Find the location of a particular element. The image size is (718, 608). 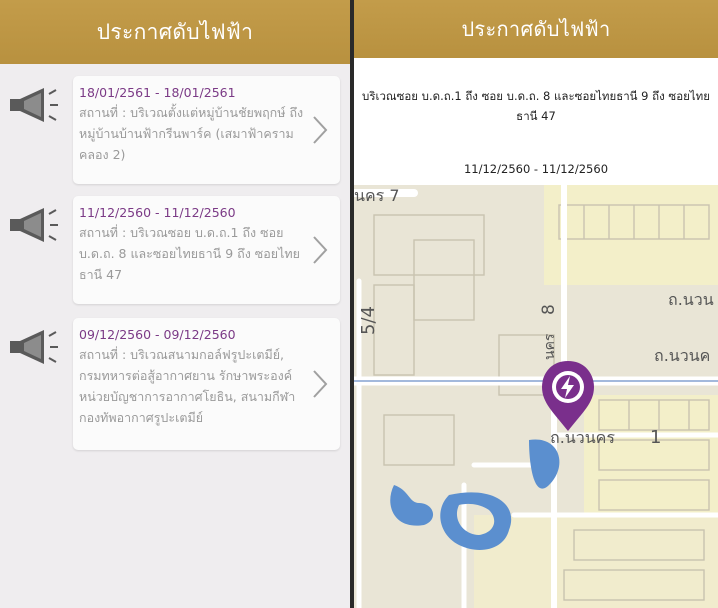

map-label-street-8-text: นคร is located at coordinates (550, 346).